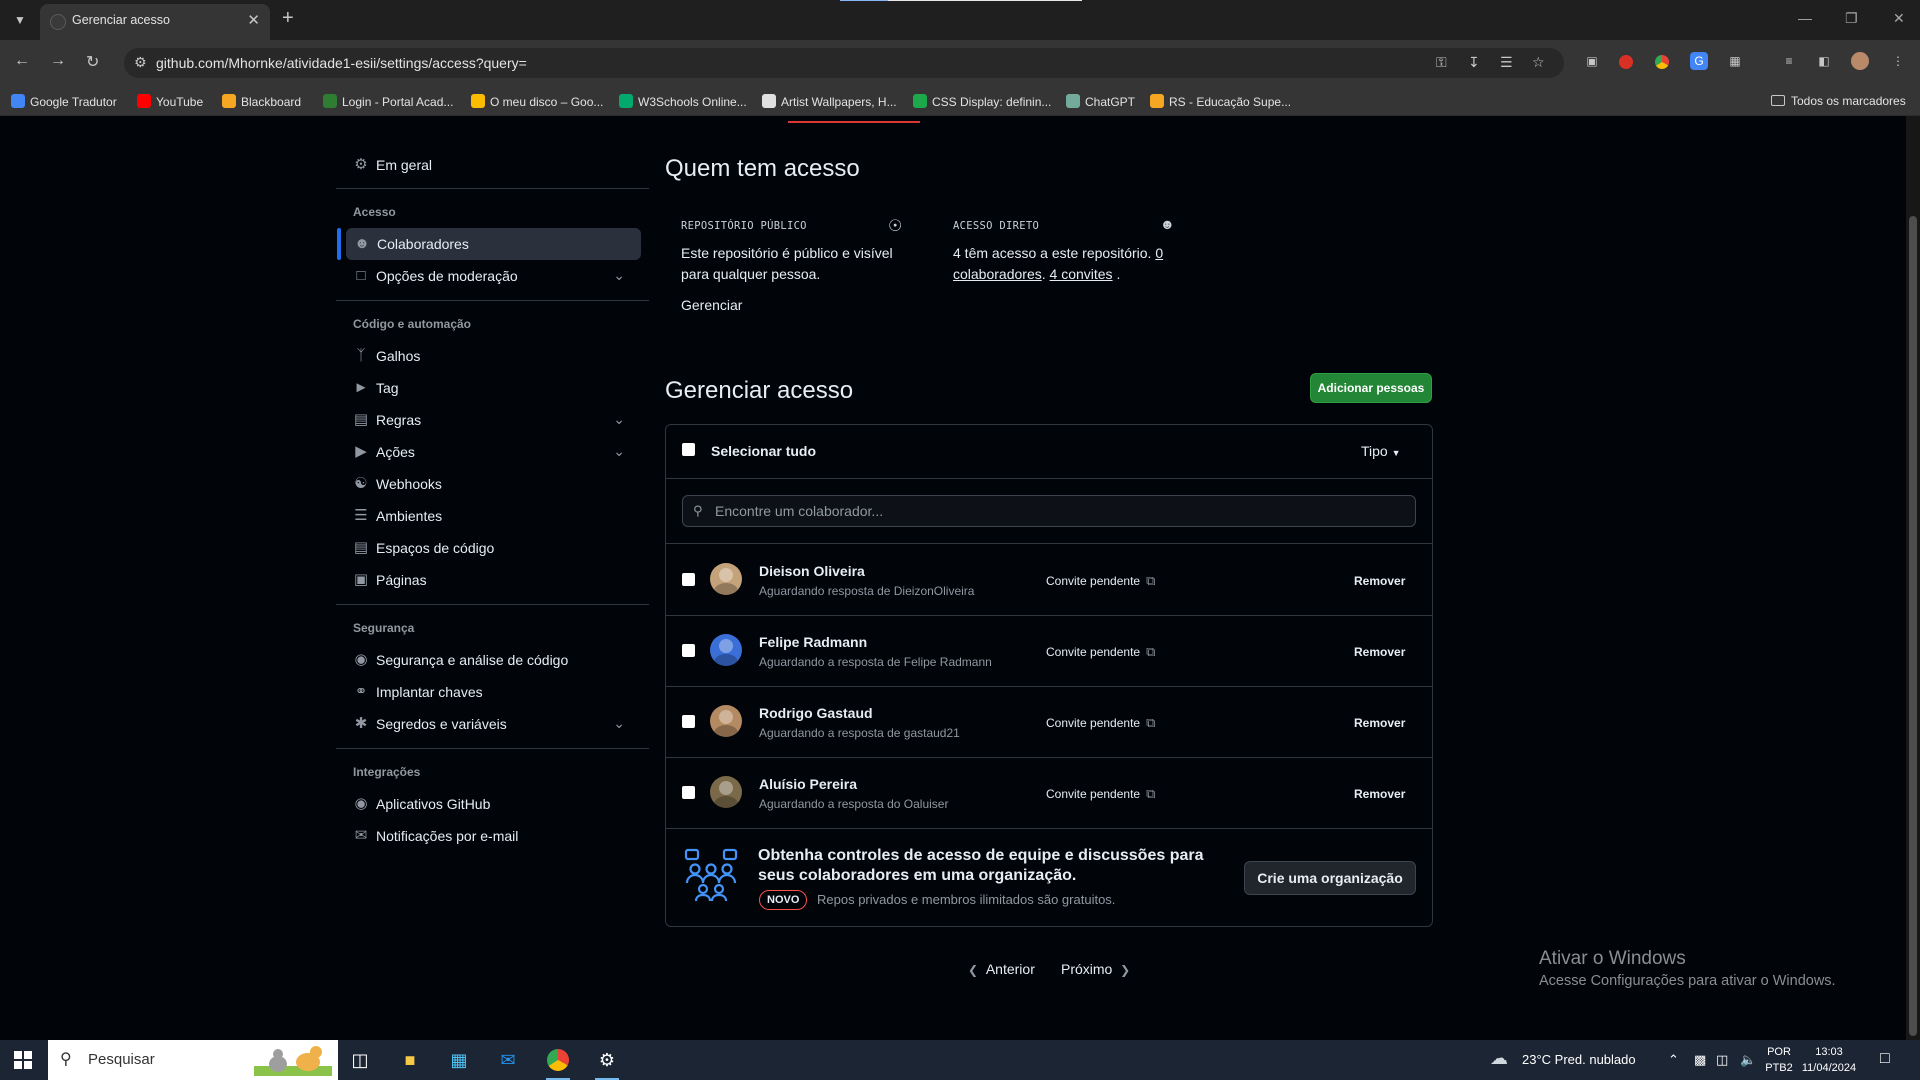 Image resolution: width=1920 pixels, height=1080 pixels. I want to click on sidebar-item: ᛉ Galhos, so click(488, 356).